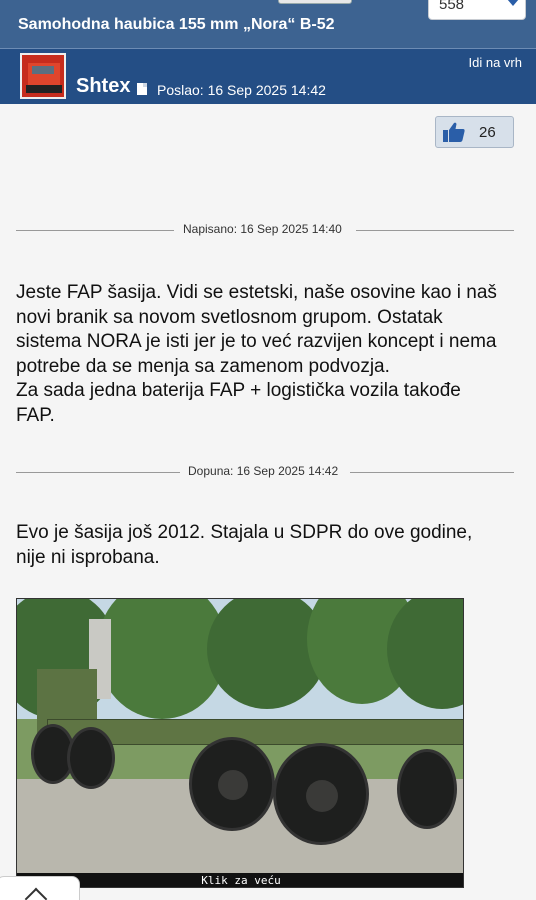 The width and height of the screenshot is (536, 900). Describe the element at coordinates (36, 893) in the screenshot. I see `chevron-up-icon` at that location.